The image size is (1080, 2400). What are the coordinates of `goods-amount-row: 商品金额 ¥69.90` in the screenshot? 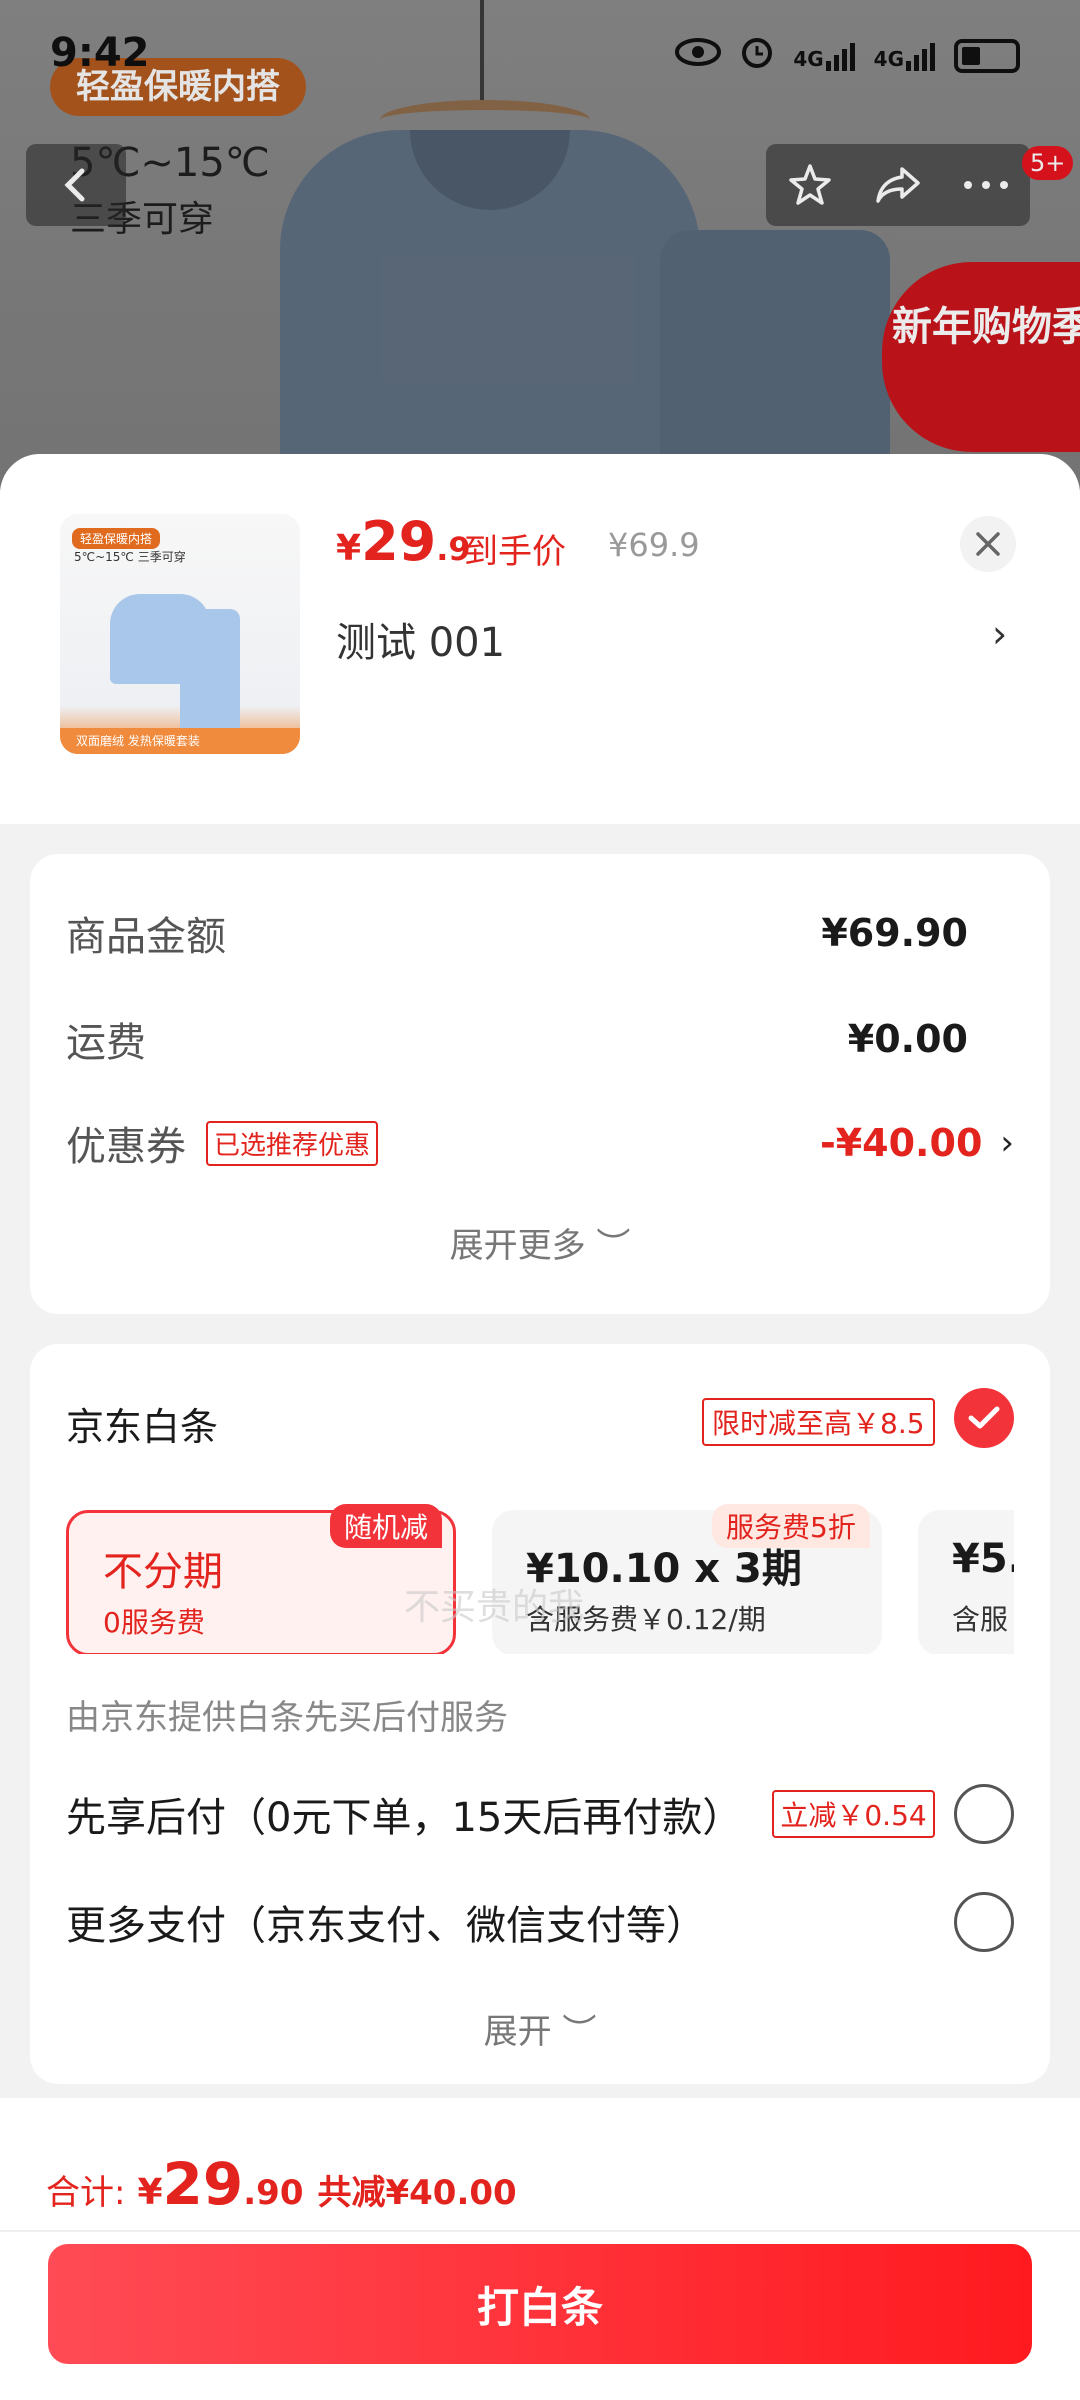 It's located at (540, 933).